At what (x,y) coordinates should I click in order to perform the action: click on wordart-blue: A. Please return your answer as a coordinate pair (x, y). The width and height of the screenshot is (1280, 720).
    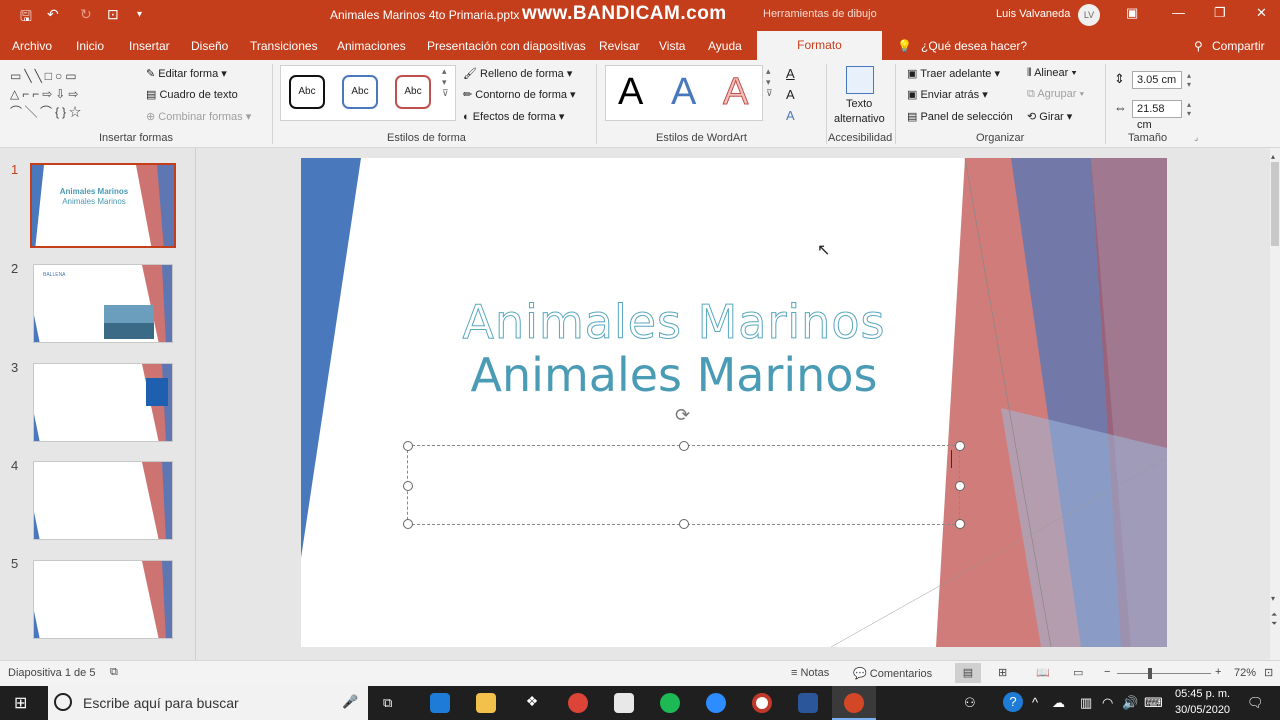
    Looking at the image, I should click on (683, 92).